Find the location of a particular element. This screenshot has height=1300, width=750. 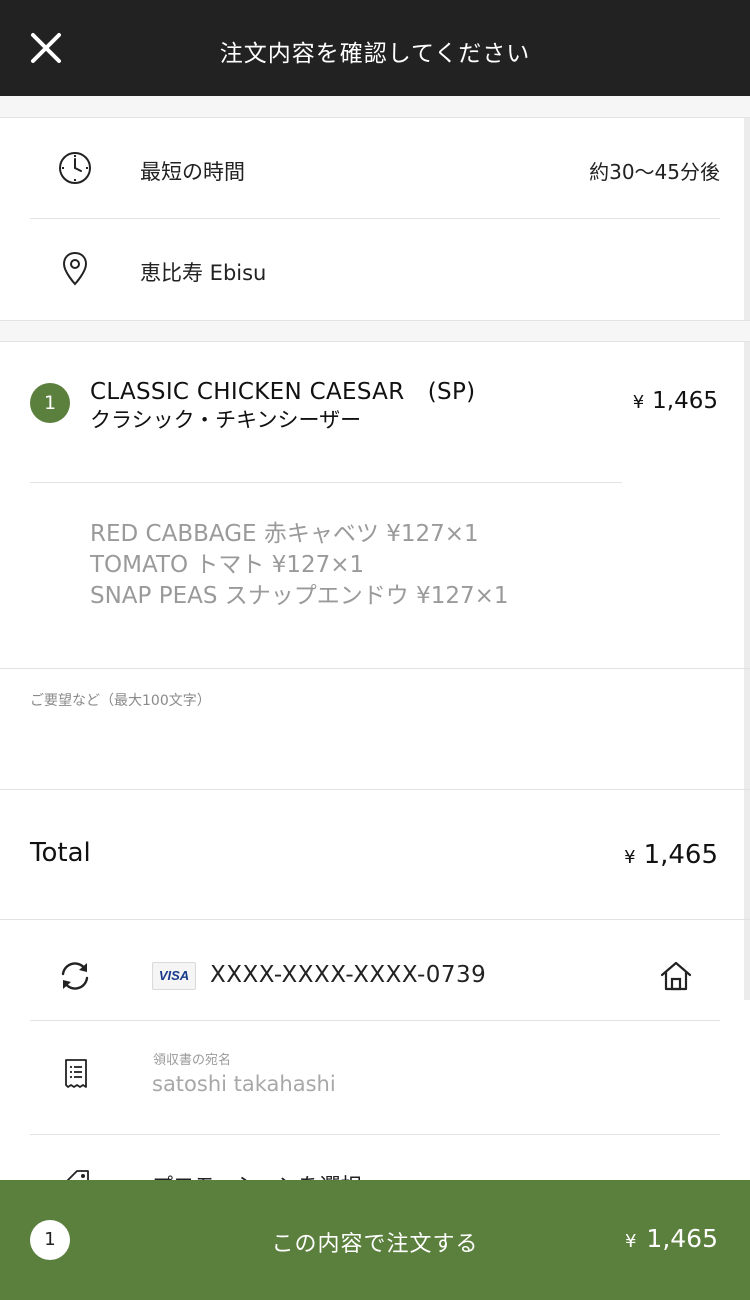

item-name-ja: クラシック・チキンシーザー is located at coordinates (226, 420).